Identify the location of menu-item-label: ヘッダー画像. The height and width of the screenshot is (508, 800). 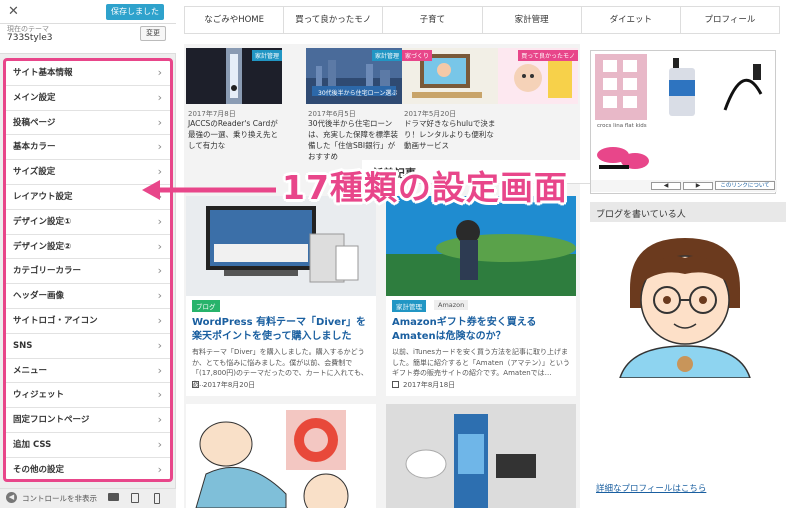
(39, 296).